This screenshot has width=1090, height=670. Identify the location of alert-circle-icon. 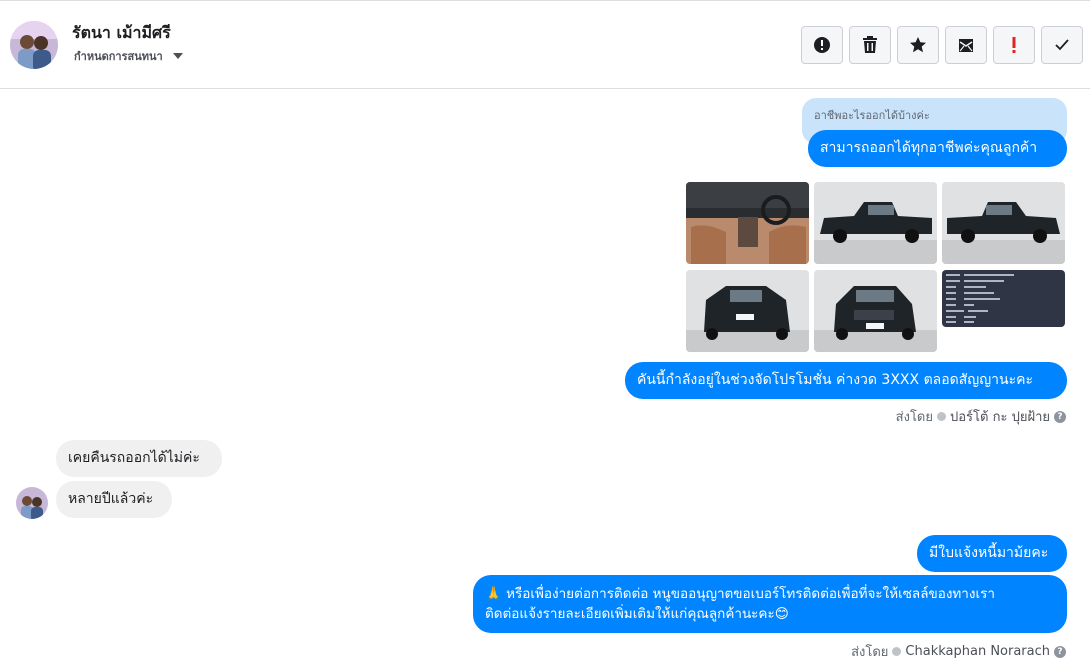
(822, 45).